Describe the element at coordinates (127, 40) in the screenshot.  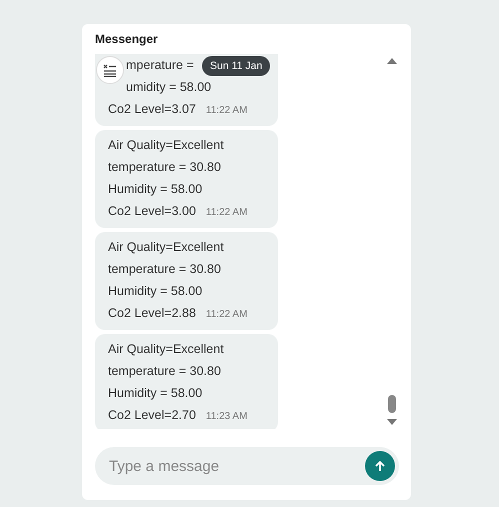
I see `panel-title: Messenger` at that location.